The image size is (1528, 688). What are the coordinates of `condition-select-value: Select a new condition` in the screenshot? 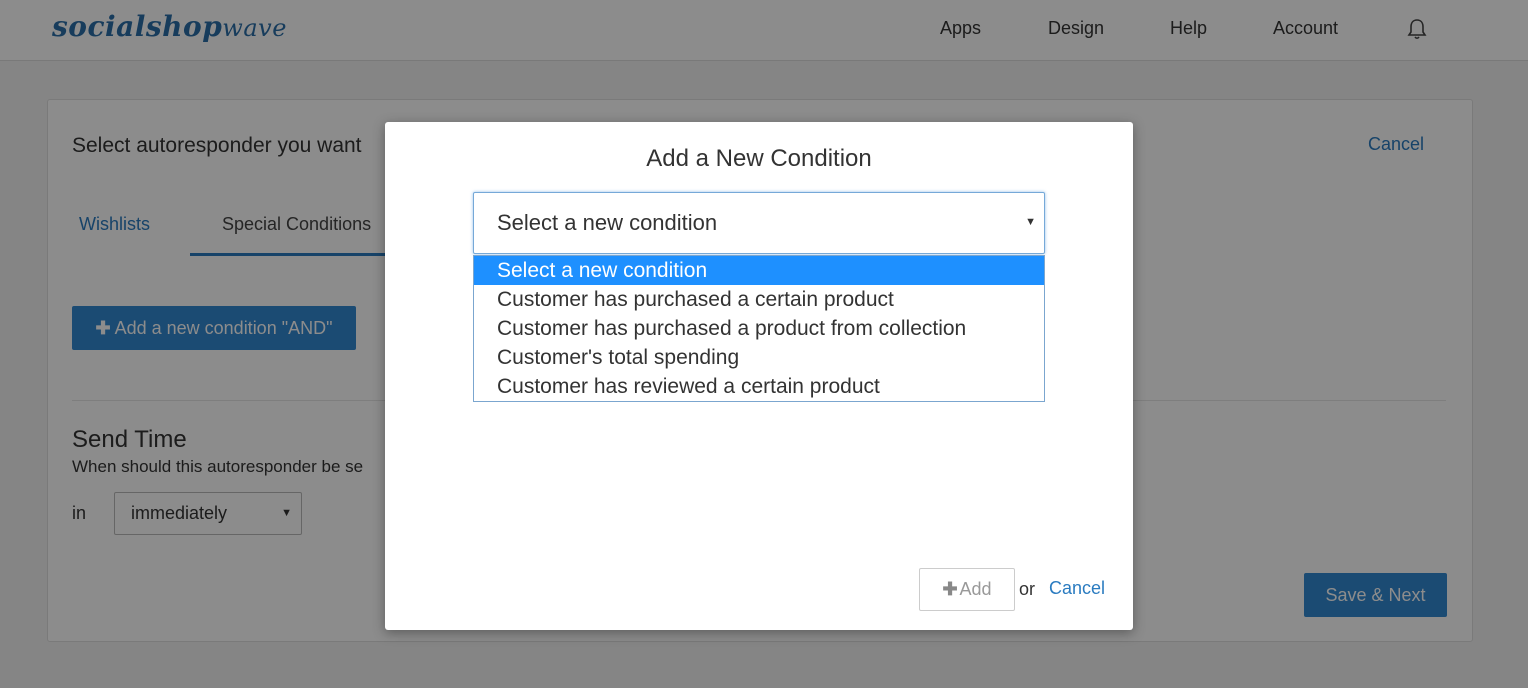 It's located at (607, 222).